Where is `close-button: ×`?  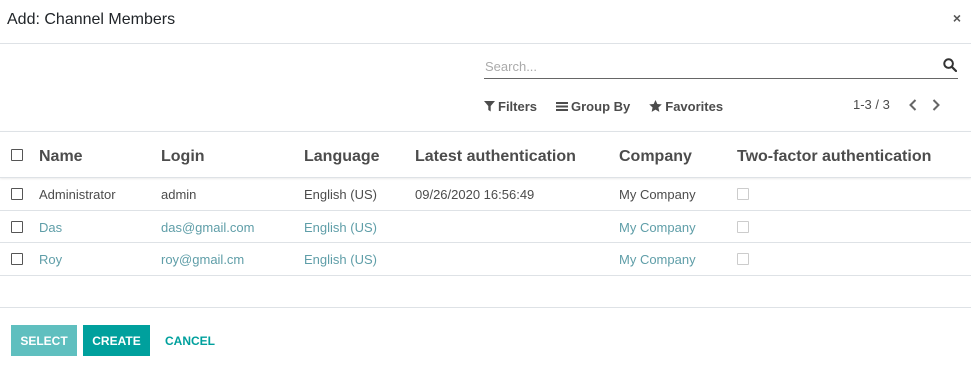
close-button: × is located at coordinates (957, 18).